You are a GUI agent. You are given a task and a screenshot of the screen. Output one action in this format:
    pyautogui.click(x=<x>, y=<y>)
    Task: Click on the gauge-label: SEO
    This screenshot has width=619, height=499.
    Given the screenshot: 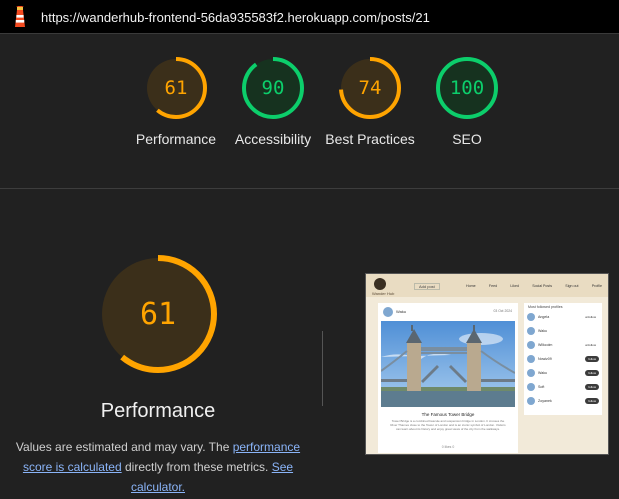 What is the action you would take?
    pyautogui.click(x=467, y=139)
    